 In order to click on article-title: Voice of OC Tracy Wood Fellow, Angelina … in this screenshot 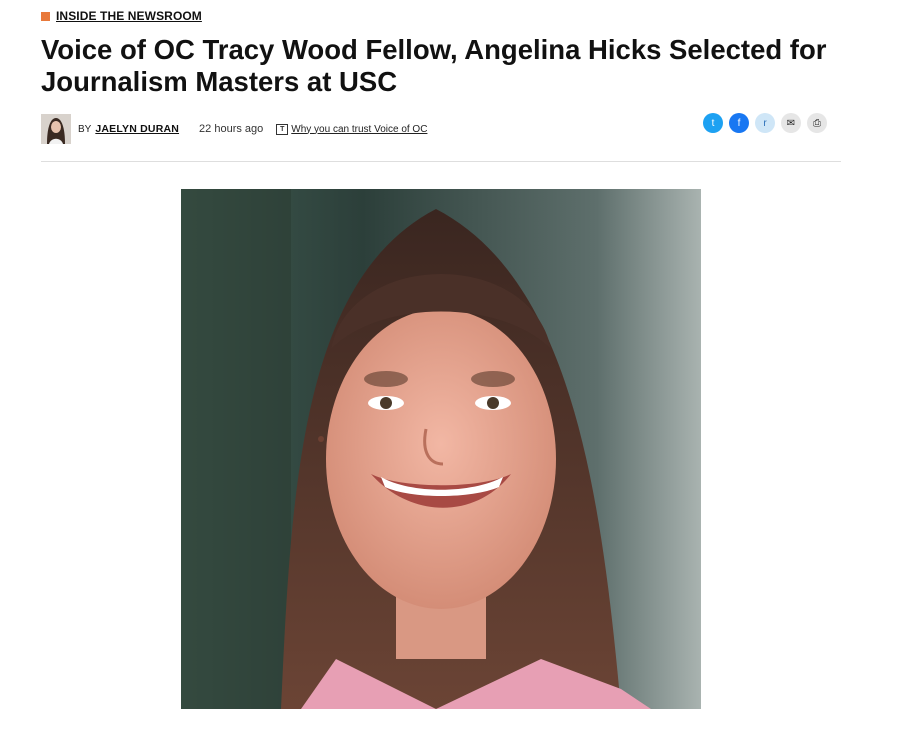, I will do `click(434, 65)`.